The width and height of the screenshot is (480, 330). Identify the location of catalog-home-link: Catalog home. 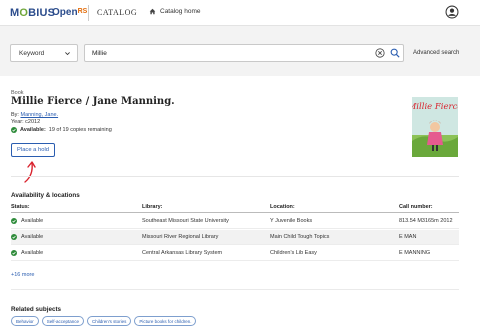
(174, 11).